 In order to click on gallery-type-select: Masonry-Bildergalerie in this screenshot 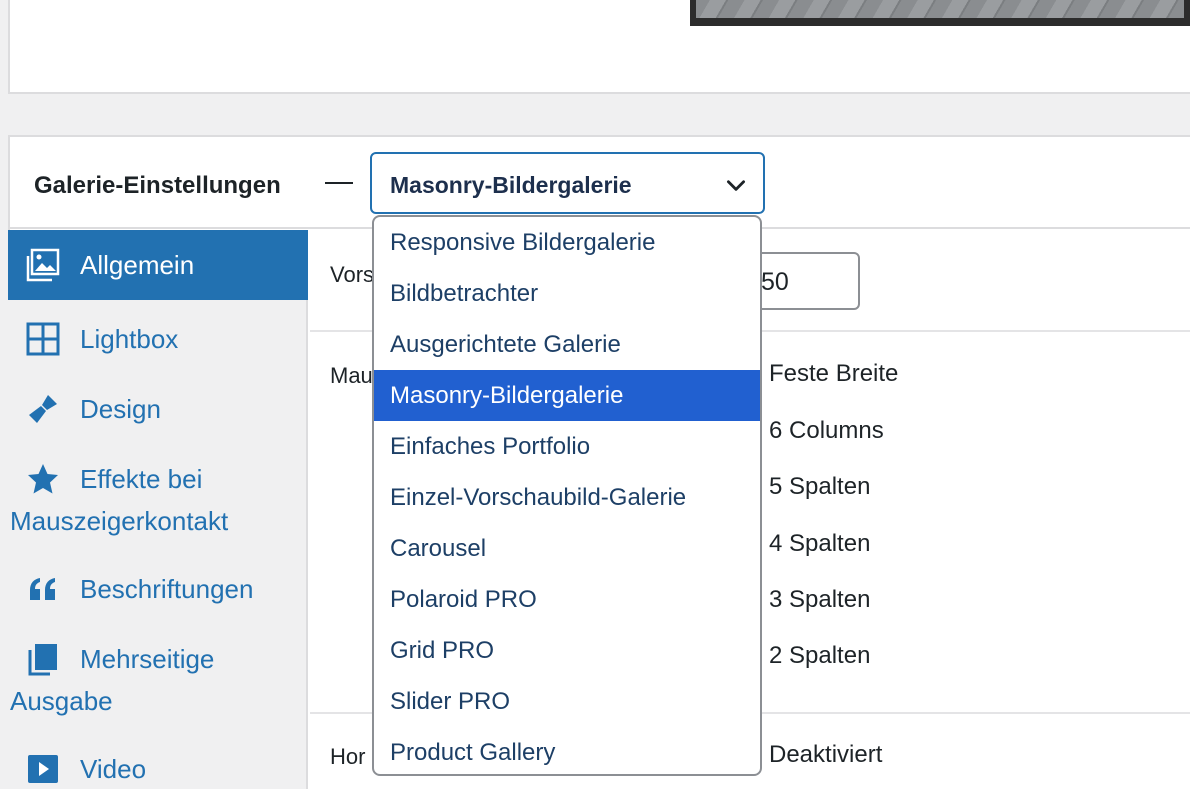, I will do `click(567, 183)`.